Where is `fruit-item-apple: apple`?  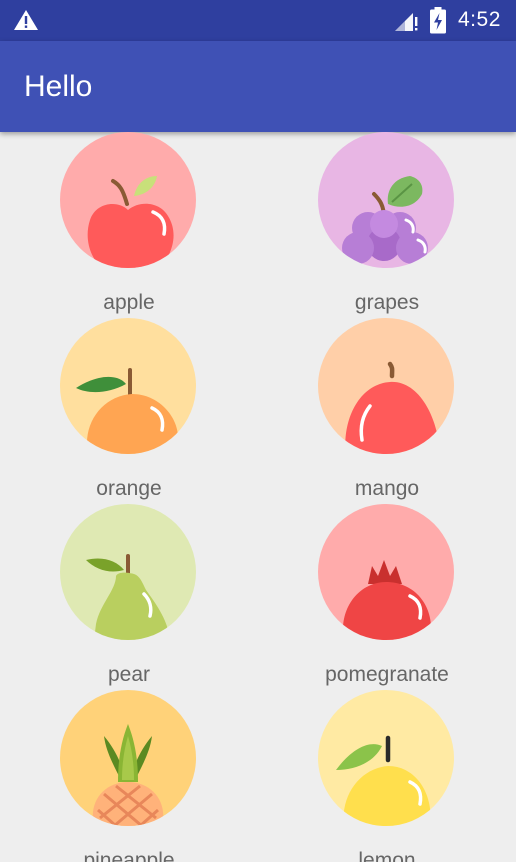 fruit-item-apple: apple is located at coordinates (129, 225).